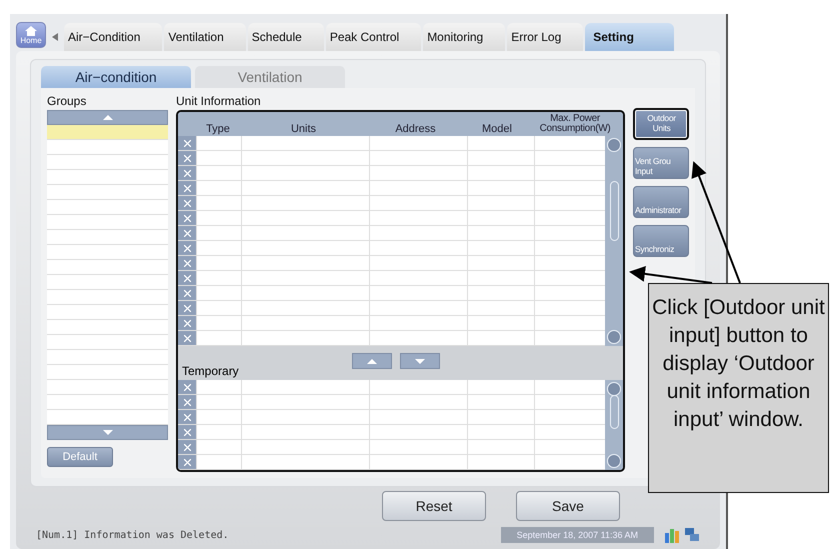  What do you see at coordinates (113, 37) in the screenshot?
I see `nav-tab: Air−Condition` at bounding box center [113, 37].